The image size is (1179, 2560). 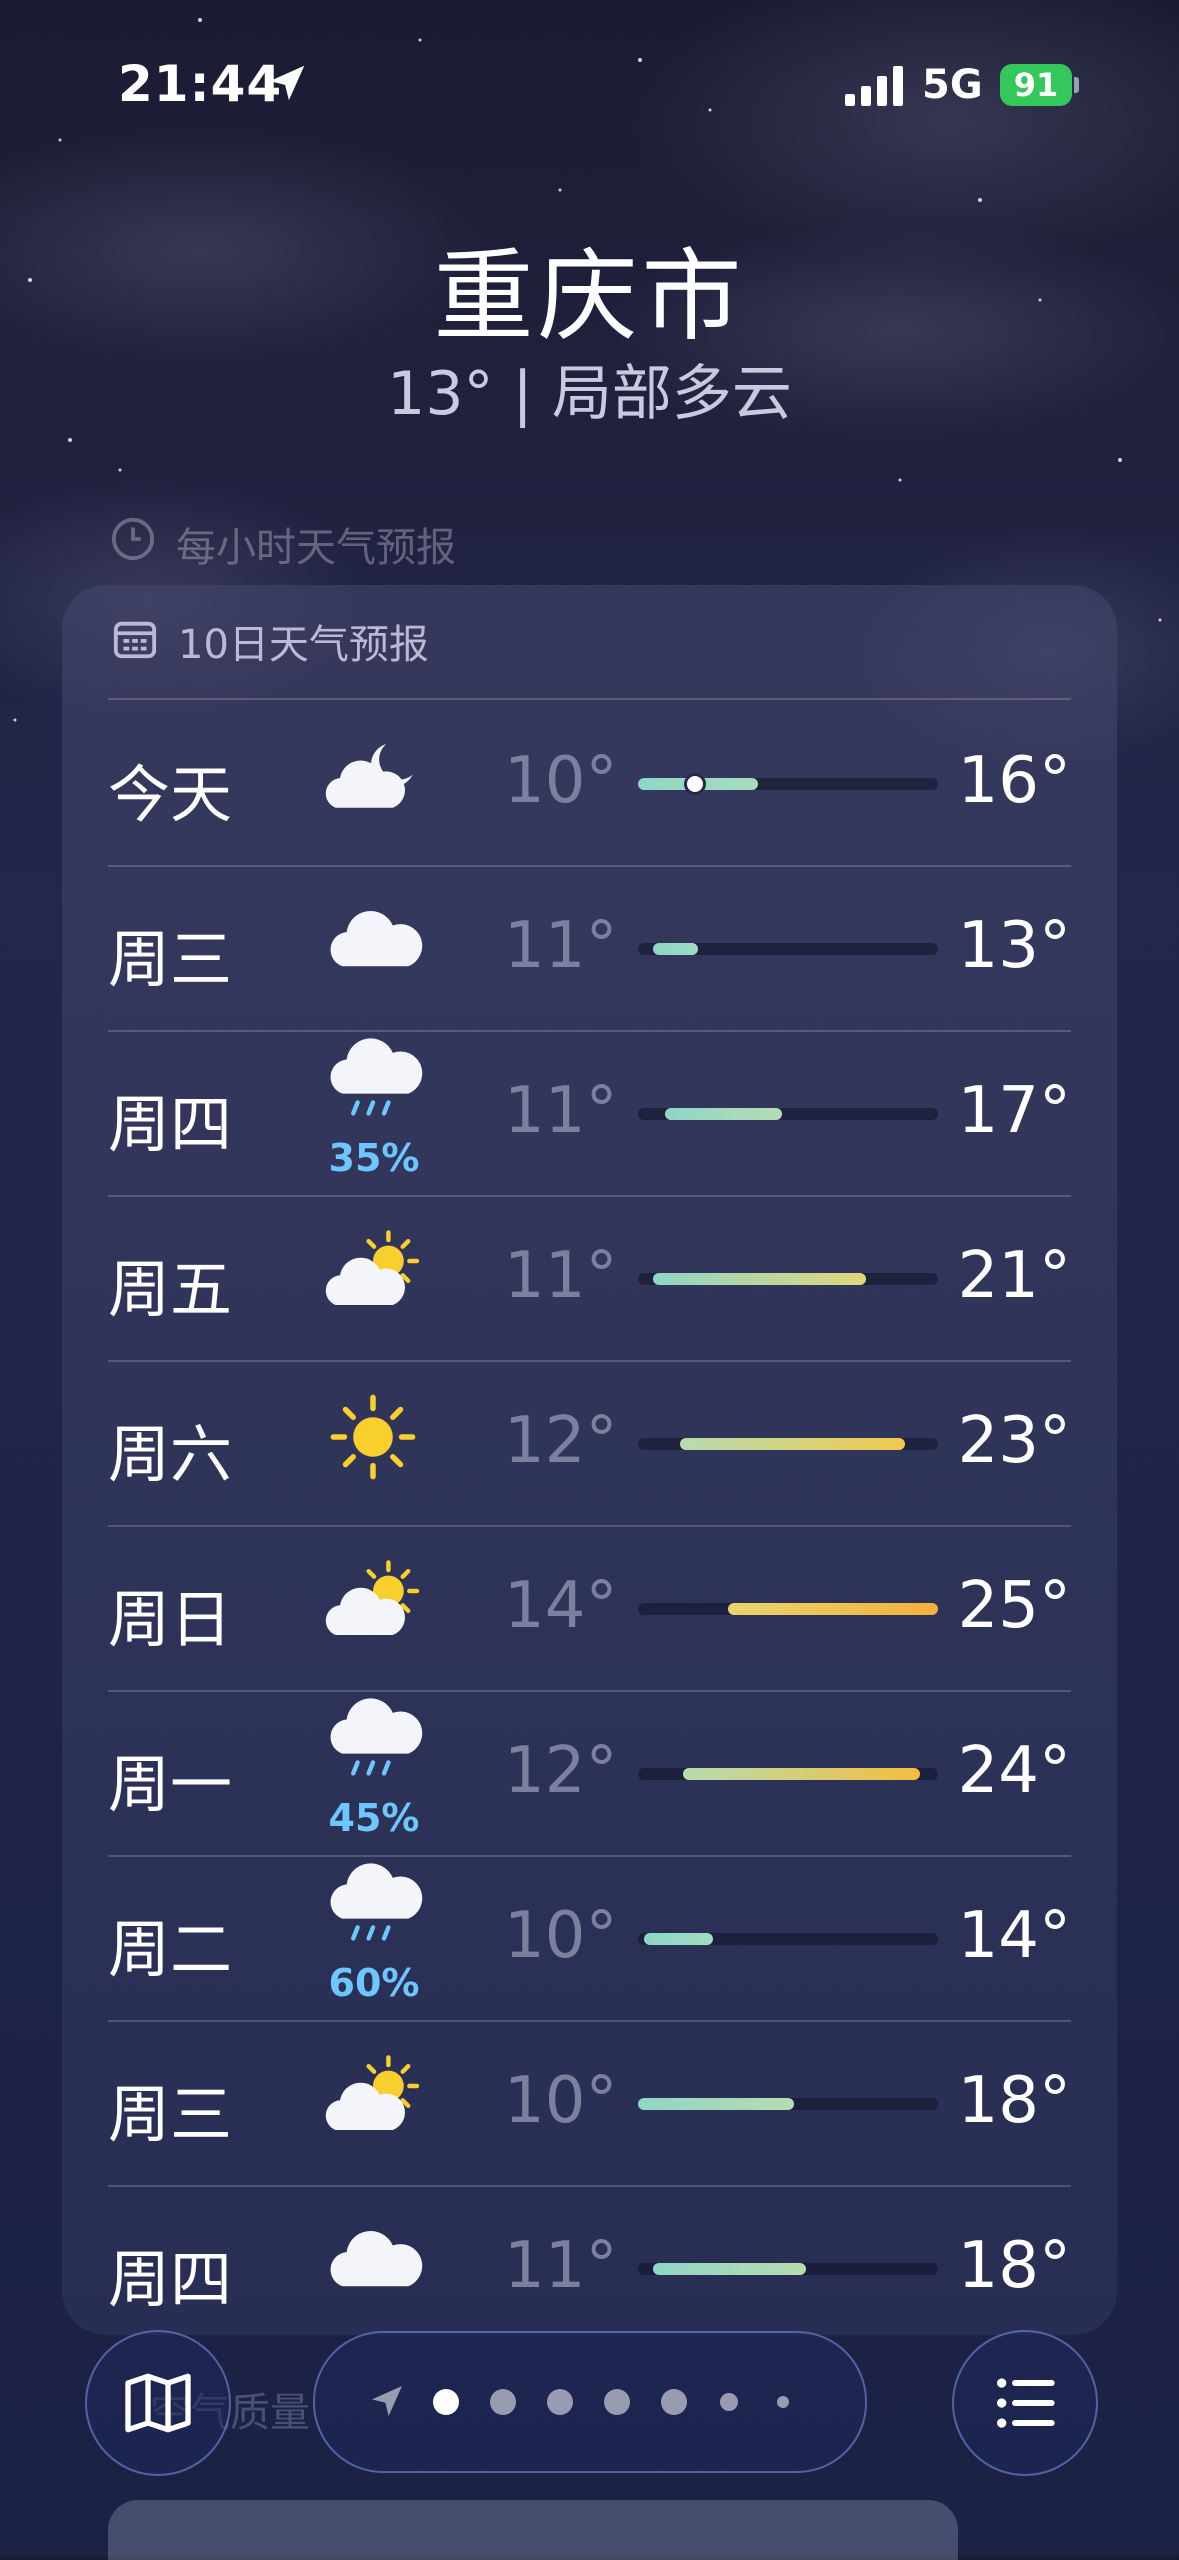 What do you see at coordinates (170, 794) in the screenshot?
I see `forecast-day: 今天` at bounding box center [170, 794].